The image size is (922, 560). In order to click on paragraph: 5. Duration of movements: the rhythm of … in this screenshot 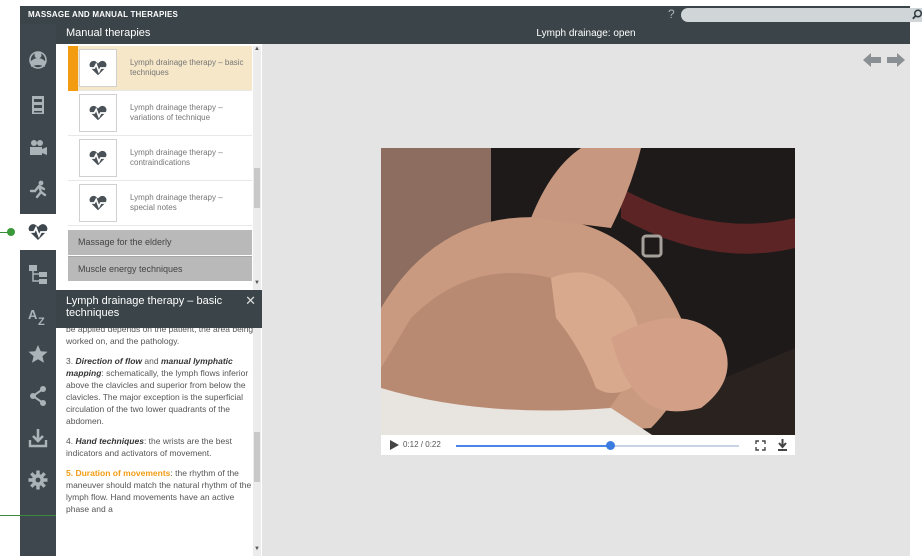, I will do `click(159, 491)`.